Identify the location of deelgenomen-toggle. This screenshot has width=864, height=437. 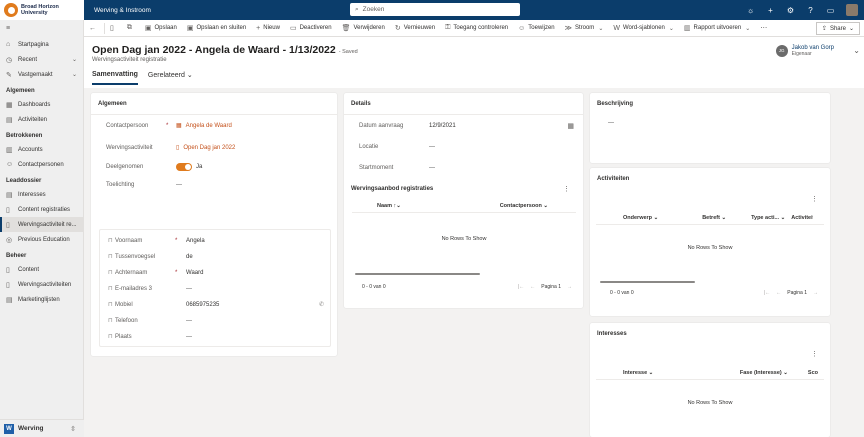
(184, 167).